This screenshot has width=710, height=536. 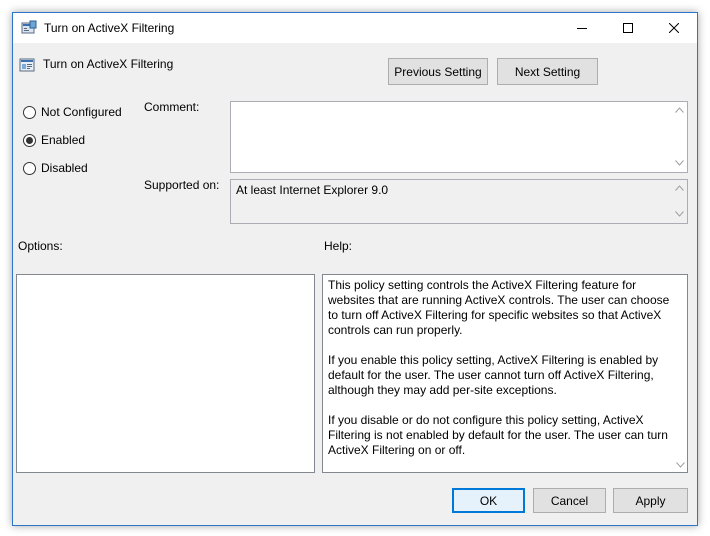 What do you see at coordinates (569, 500) in the screenshot?
I see `cancel-button: Cancel` at bounding box center [569, 500].